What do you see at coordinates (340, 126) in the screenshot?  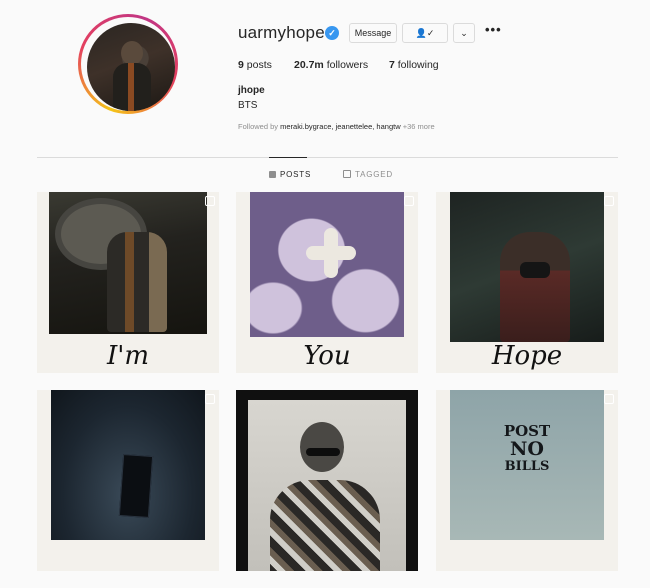 I see `followed-by-users: meraki.bygrace, jeanettelee, hangtw` at bounding box center [340, 126].